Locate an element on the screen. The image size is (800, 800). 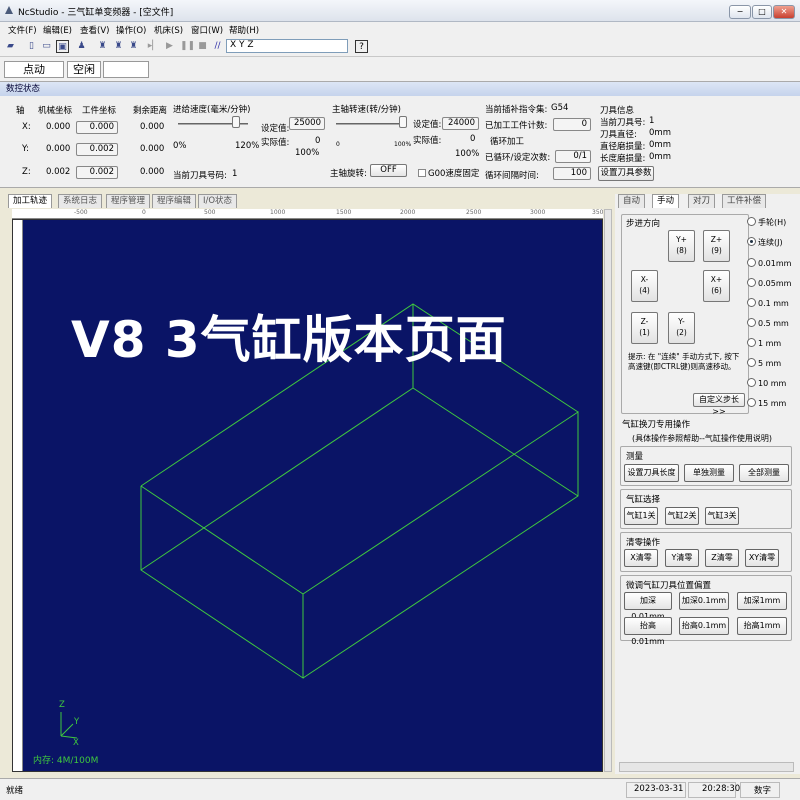
machine3-icon: ♜ is located at coordinates (133, 46).